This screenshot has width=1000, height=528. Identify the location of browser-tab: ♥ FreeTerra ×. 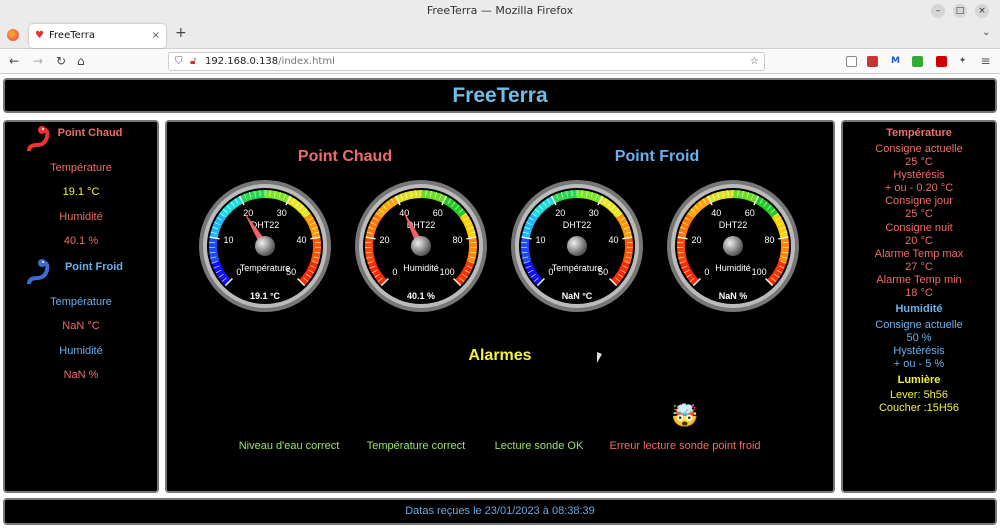
(97, 36).